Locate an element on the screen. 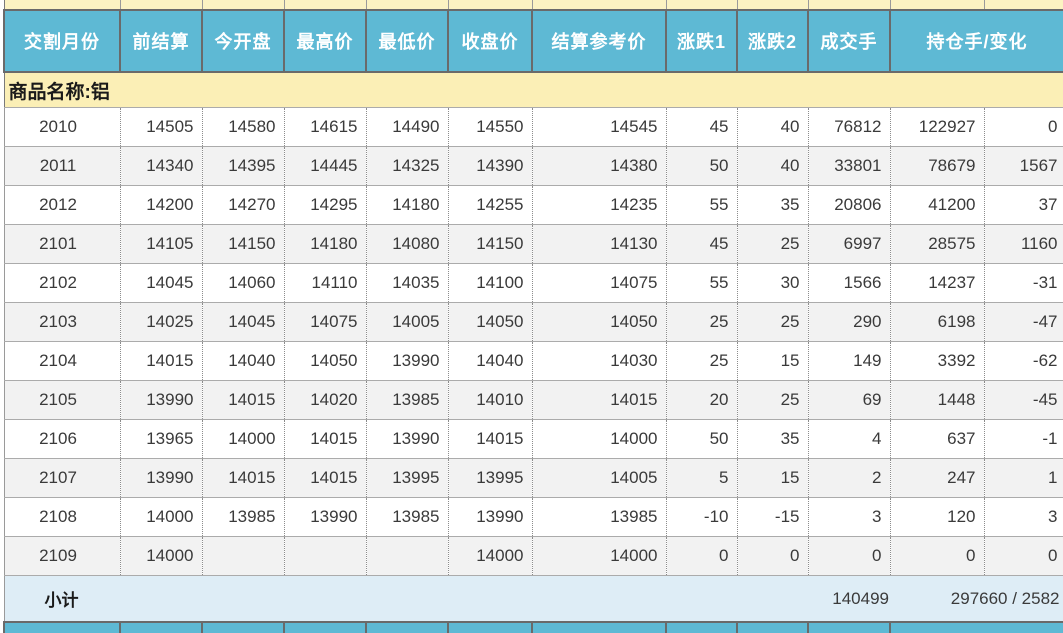  cell-open-interest: 6198 is located at coordinates (937, 322).